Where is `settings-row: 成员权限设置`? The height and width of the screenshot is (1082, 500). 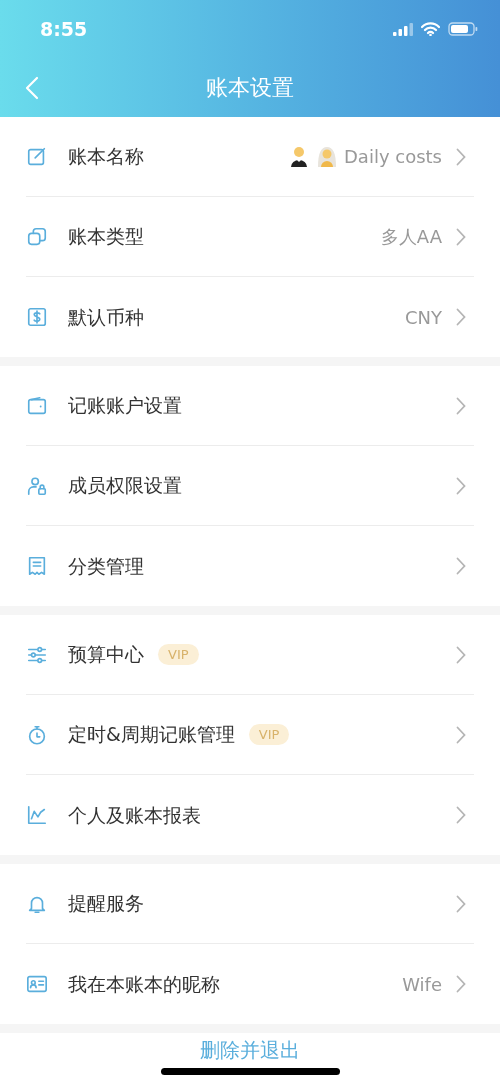 settings-row: 成员权限设置 is located at coordinates (250, 486).